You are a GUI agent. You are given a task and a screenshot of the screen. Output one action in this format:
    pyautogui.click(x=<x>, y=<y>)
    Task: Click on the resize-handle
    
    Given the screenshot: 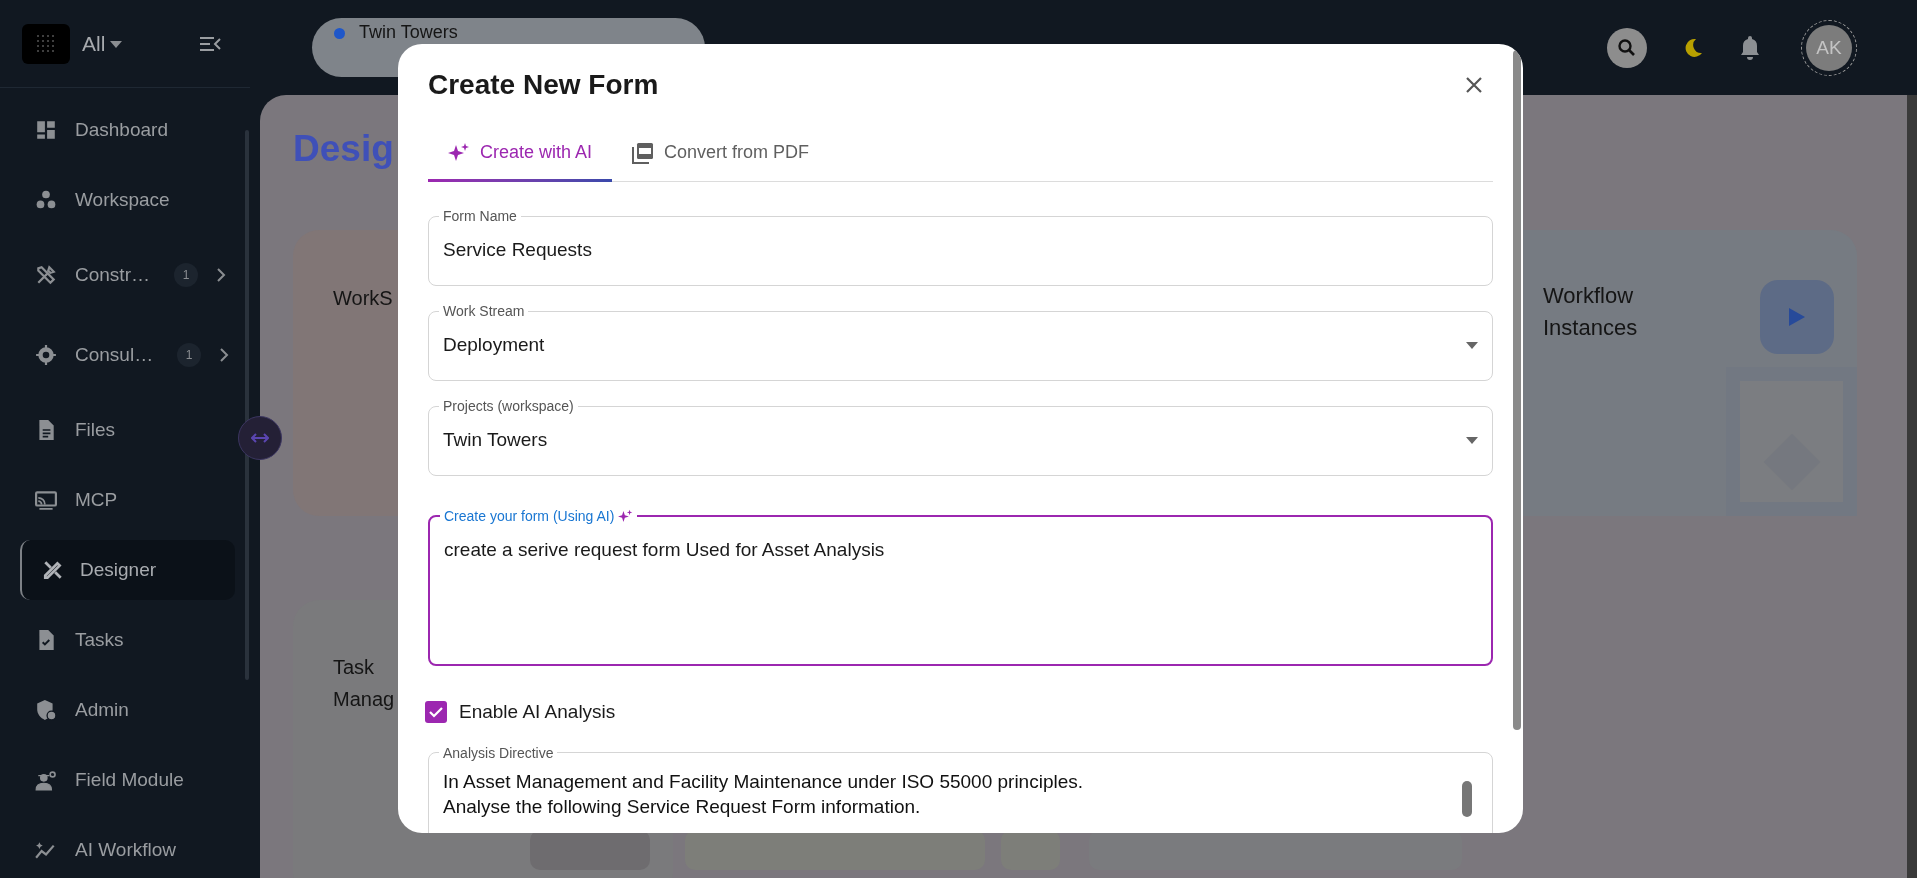 What is the action you would take?
    pyautogui.click(x=260, y=438)
    